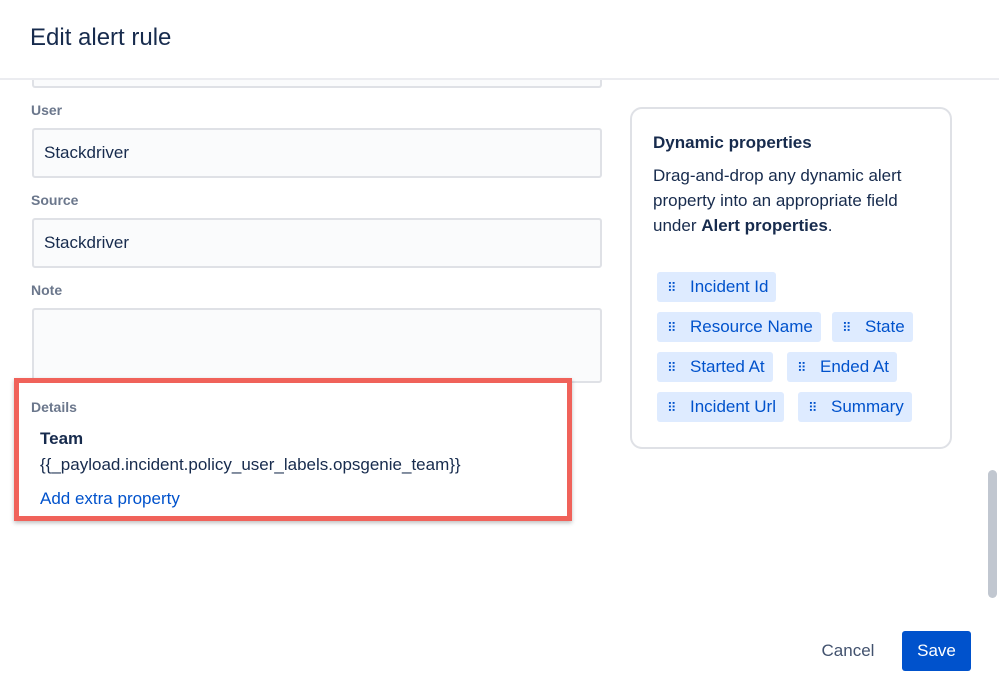  I want to click on chip-started-at: ⠿ Started At, so click(715, 367).